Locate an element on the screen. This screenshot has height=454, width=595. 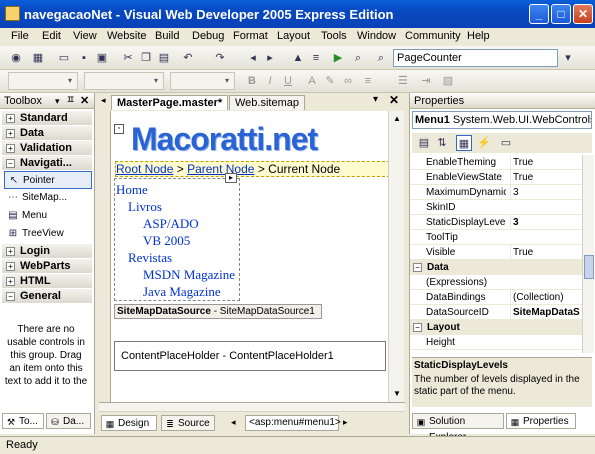
highlight-icon: ✎ is located at coordinates (330, 81).